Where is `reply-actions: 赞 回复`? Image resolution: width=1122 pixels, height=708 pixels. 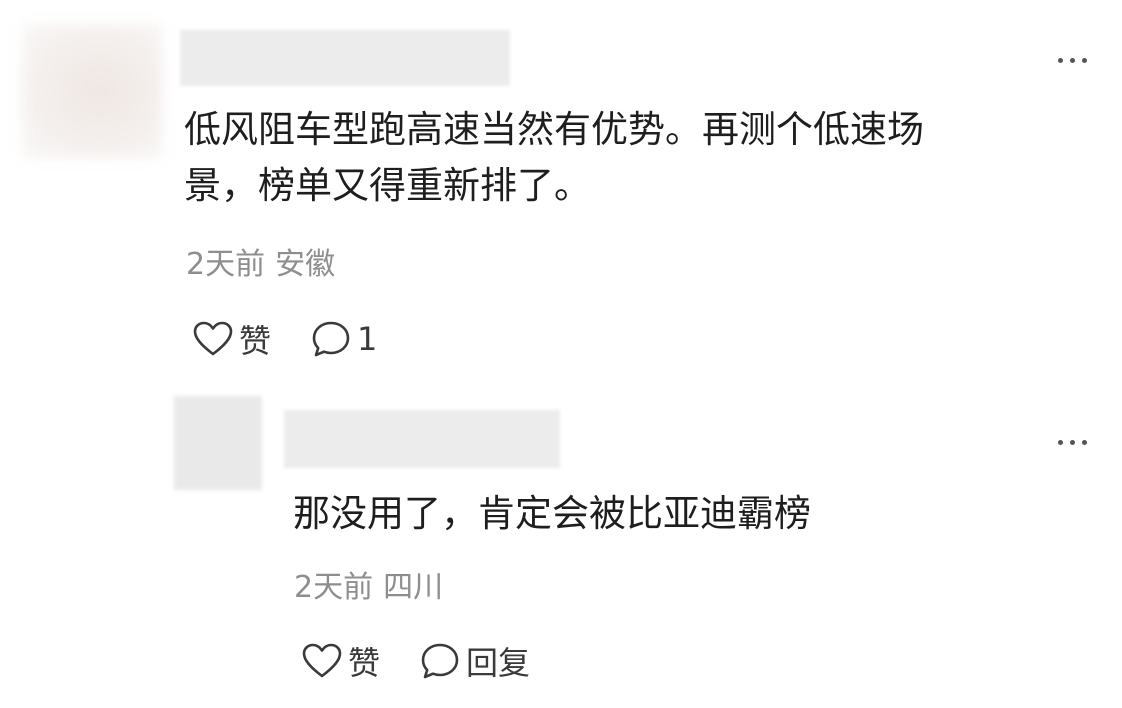
reply-actions: 赞 回复 is located at coordinates (436, 661).